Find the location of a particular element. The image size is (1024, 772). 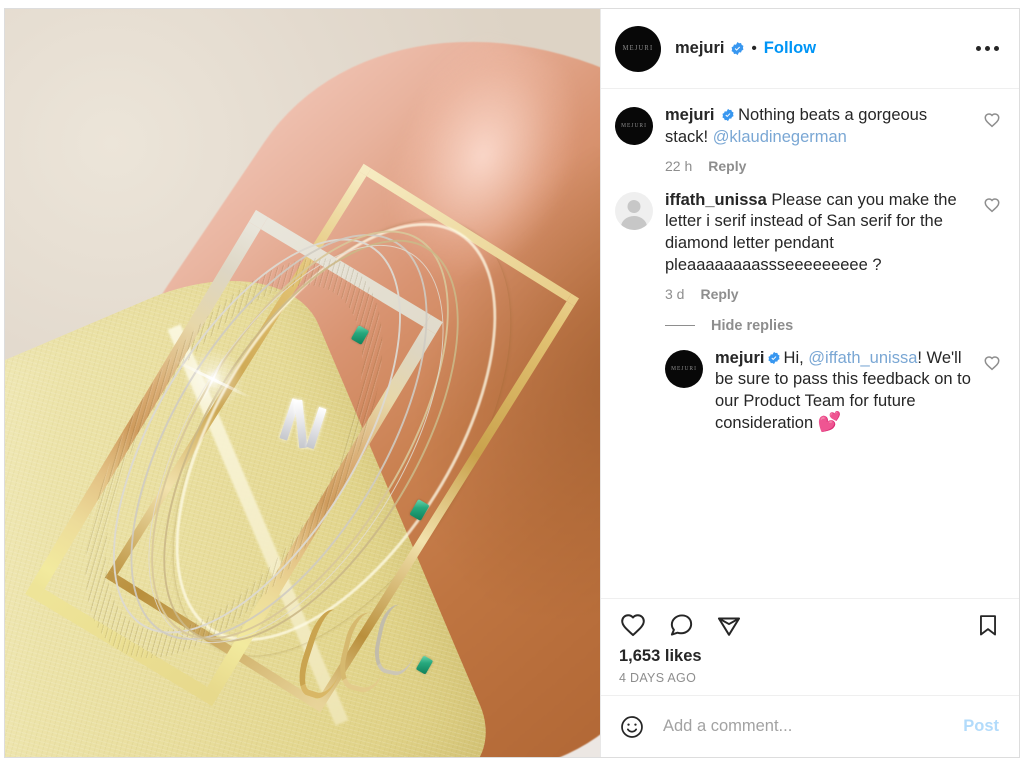

emoji-smiley-icon is located at coordinates (632, 727).